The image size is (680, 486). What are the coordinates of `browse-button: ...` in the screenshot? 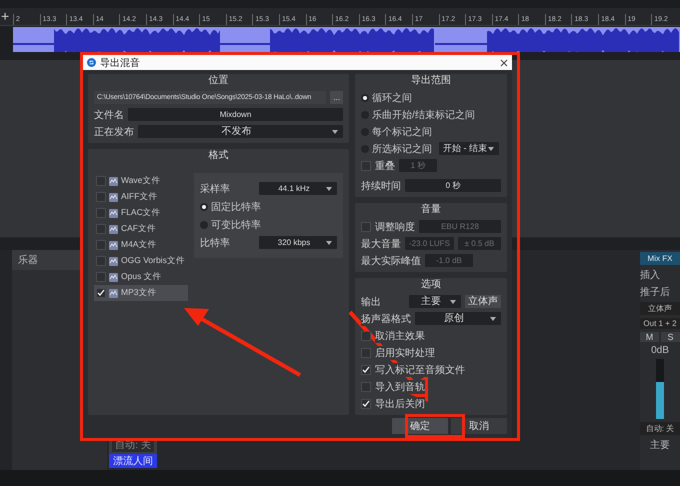 It's located at (336, 97).